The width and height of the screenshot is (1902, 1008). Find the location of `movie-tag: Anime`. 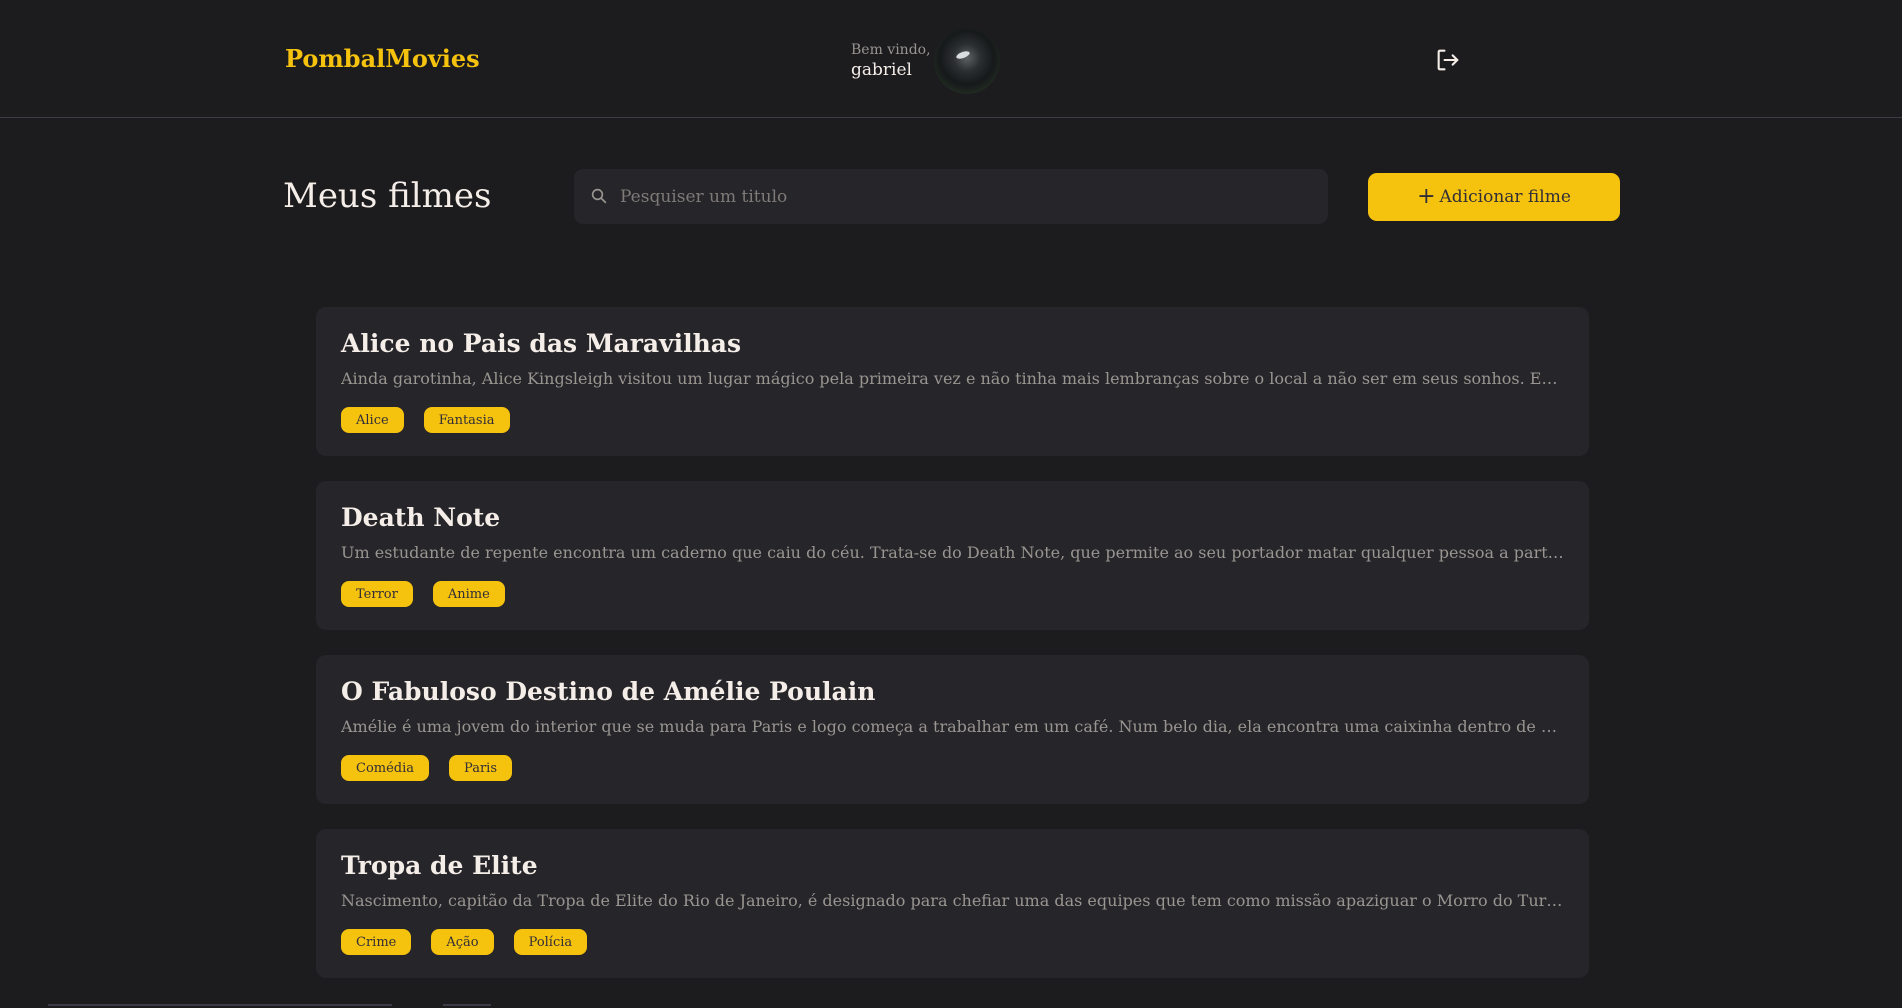

movie-tag: Anime is located at coordinates (468, 594).